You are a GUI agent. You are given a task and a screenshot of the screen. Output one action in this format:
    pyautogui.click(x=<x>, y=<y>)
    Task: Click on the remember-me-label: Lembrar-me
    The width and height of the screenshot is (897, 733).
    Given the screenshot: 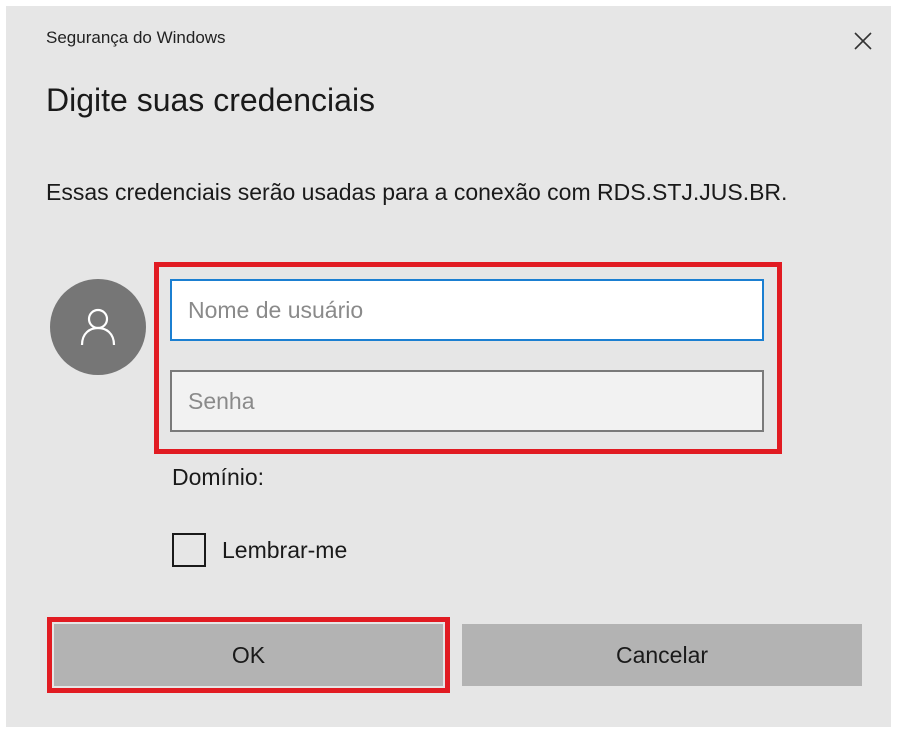 What is the action you would take?
    pyautogui.click(x=285, y=549)
    